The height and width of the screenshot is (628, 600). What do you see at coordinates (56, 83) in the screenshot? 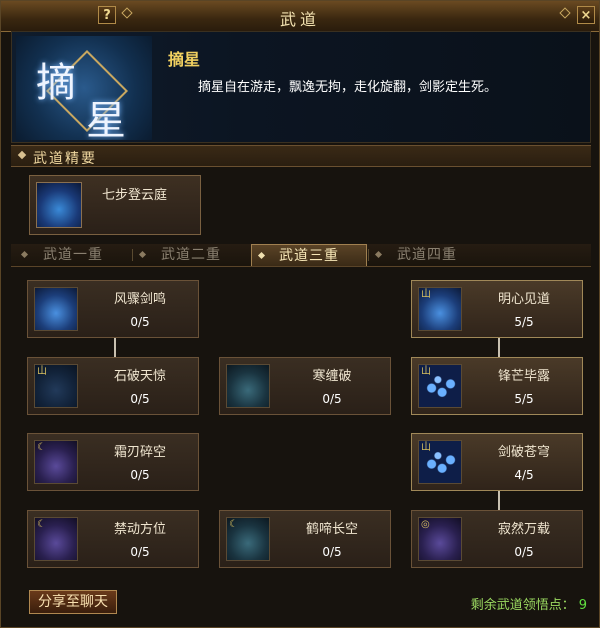
I see `emblem-char-1: 摘` at bounding box center [56, 83].